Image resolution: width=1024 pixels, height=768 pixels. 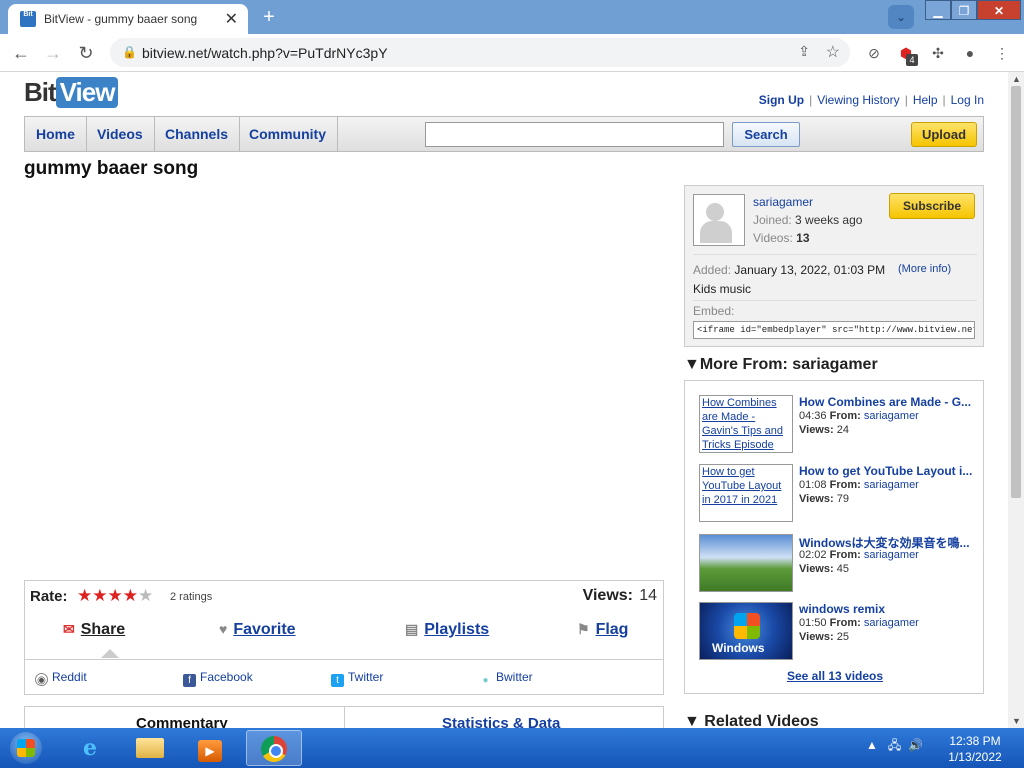 I want to click on bookmark-star-icon: ☆, so click(x=833, y=52).